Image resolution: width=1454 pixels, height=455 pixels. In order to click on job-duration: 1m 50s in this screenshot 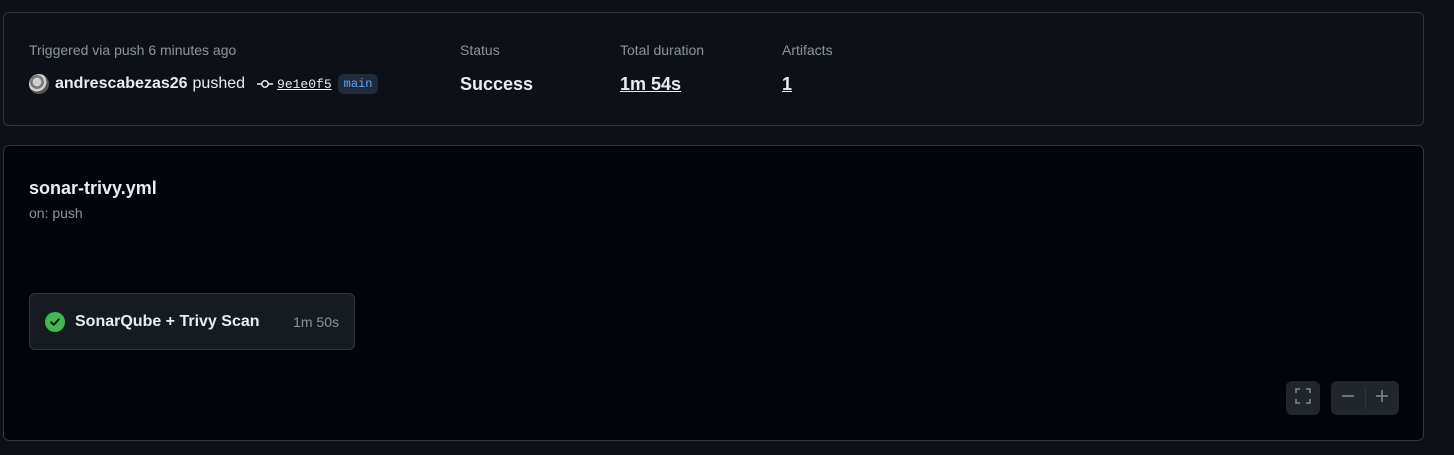, I will do `click(316, 321)`.